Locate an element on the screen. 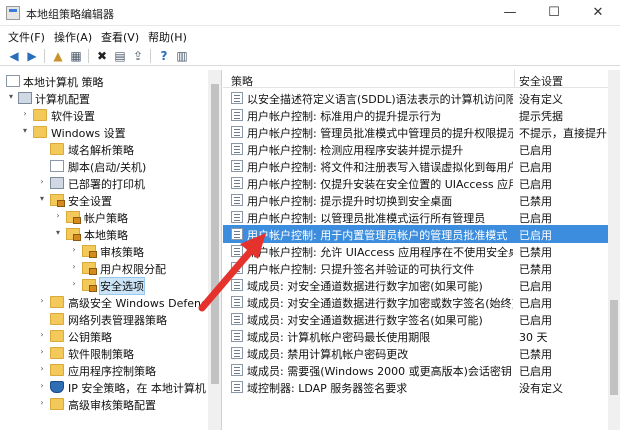 The height and width of the screenshot is (430, 620). table-row: 用户帐户控制: 管理员批准模式中管理员的提升权限提示的... 不提示，直接提升 is located at coordinates (415, 132).